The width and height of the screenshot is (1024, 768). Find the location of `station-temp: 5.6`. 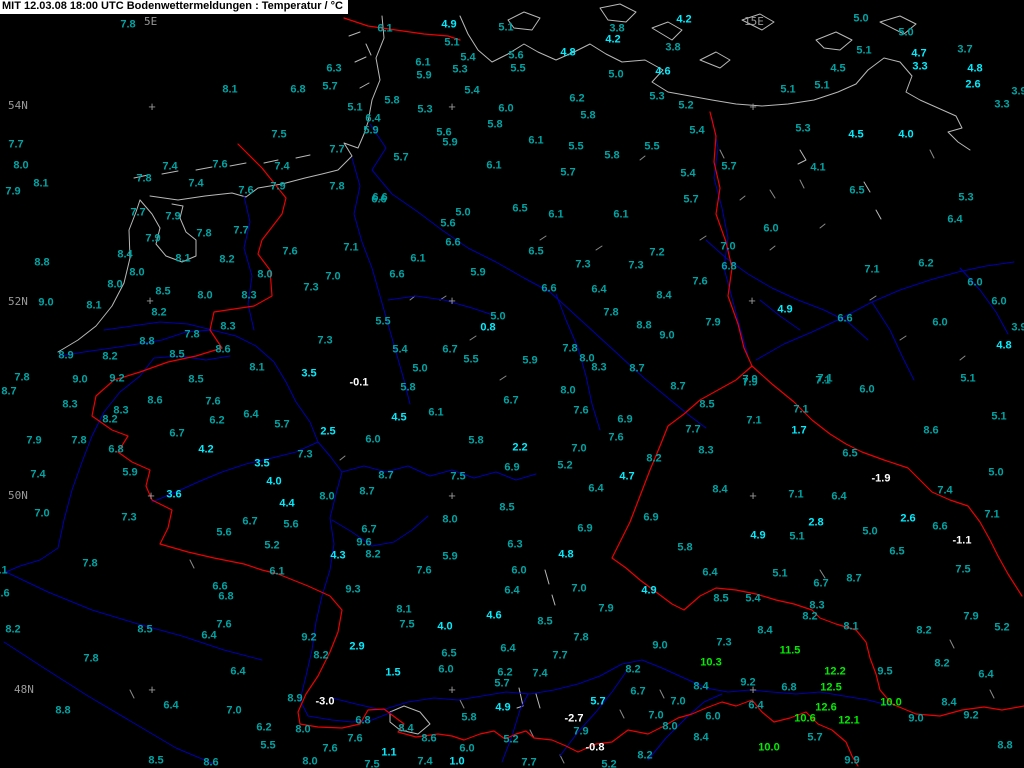

station-temp: 5.6 is located at coordinates (224, 532).